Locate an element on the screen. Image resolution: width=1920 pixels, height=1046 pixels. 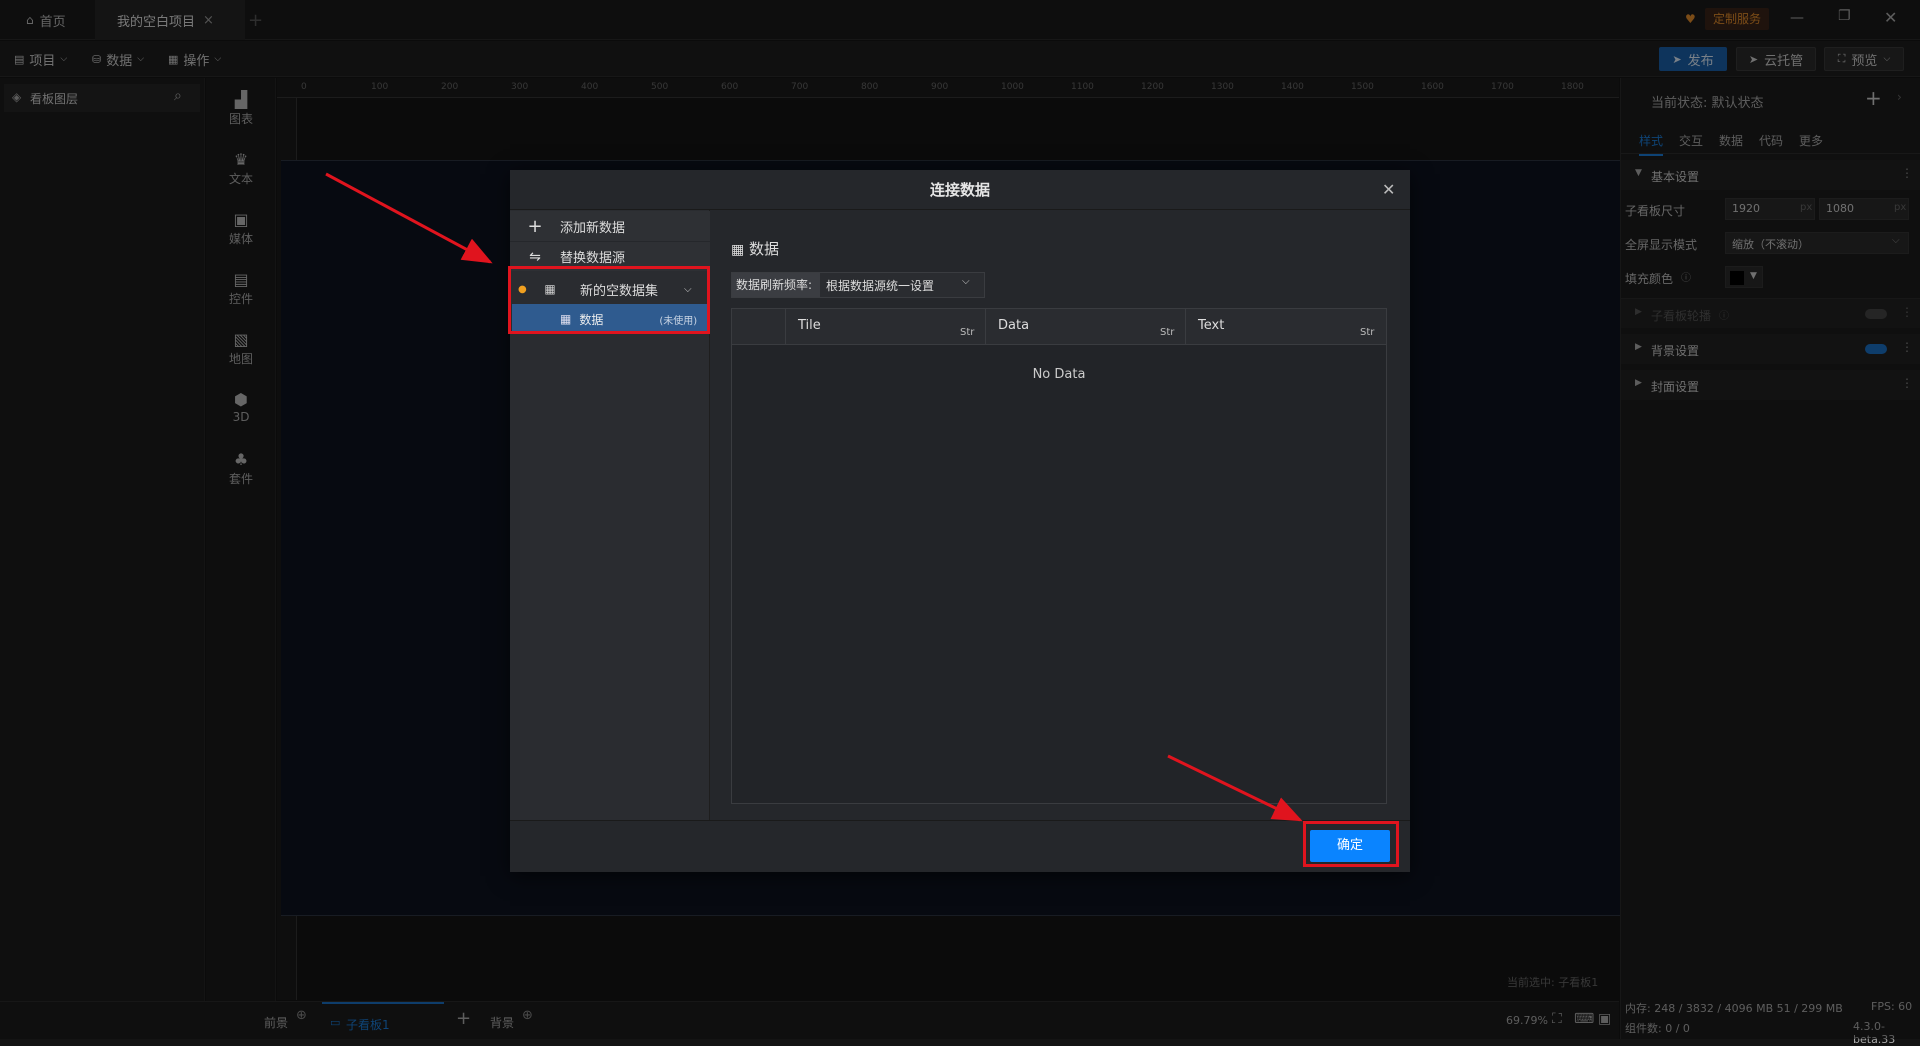
arrow-to-dataset is located at coordinates (409, 218).